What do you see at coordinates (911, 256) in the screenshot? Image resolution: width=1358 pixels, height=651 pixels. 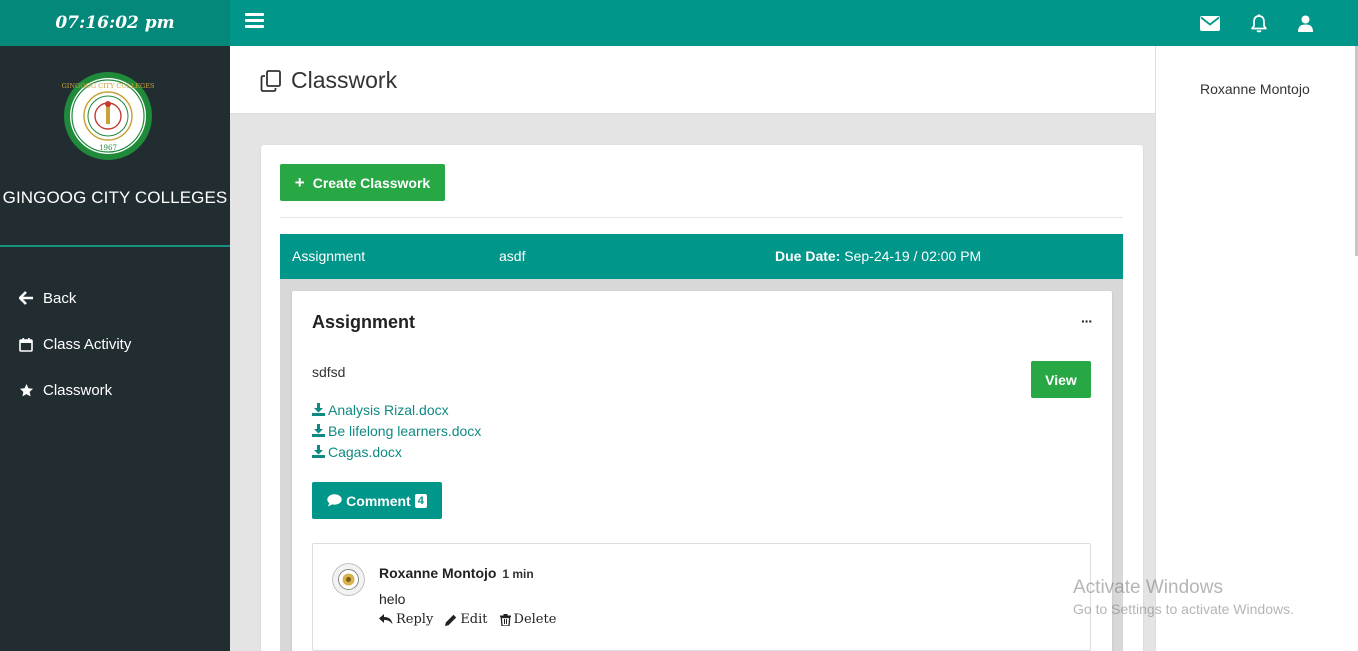 I see `due-date-value: Sep-24-19 / 02:00 PM` at bounding box center [911, 256].